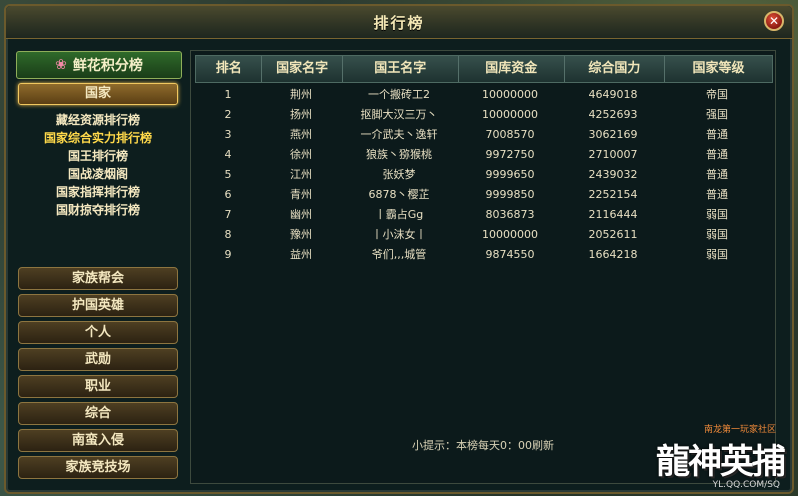 This screenshot has height=496, width=798. What do you see at coordinates (401, 69) in the screenshot?
I see `header-king-name: 国王名字` at bounding box center [401, 69].